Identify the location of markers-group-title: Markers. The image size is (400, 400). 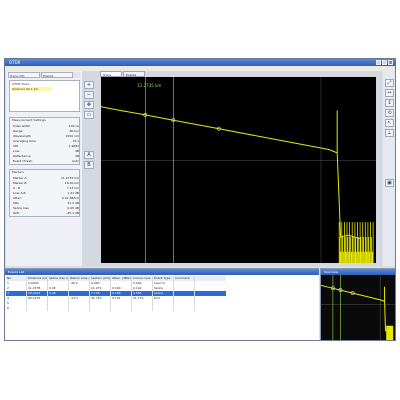
(18, 172).